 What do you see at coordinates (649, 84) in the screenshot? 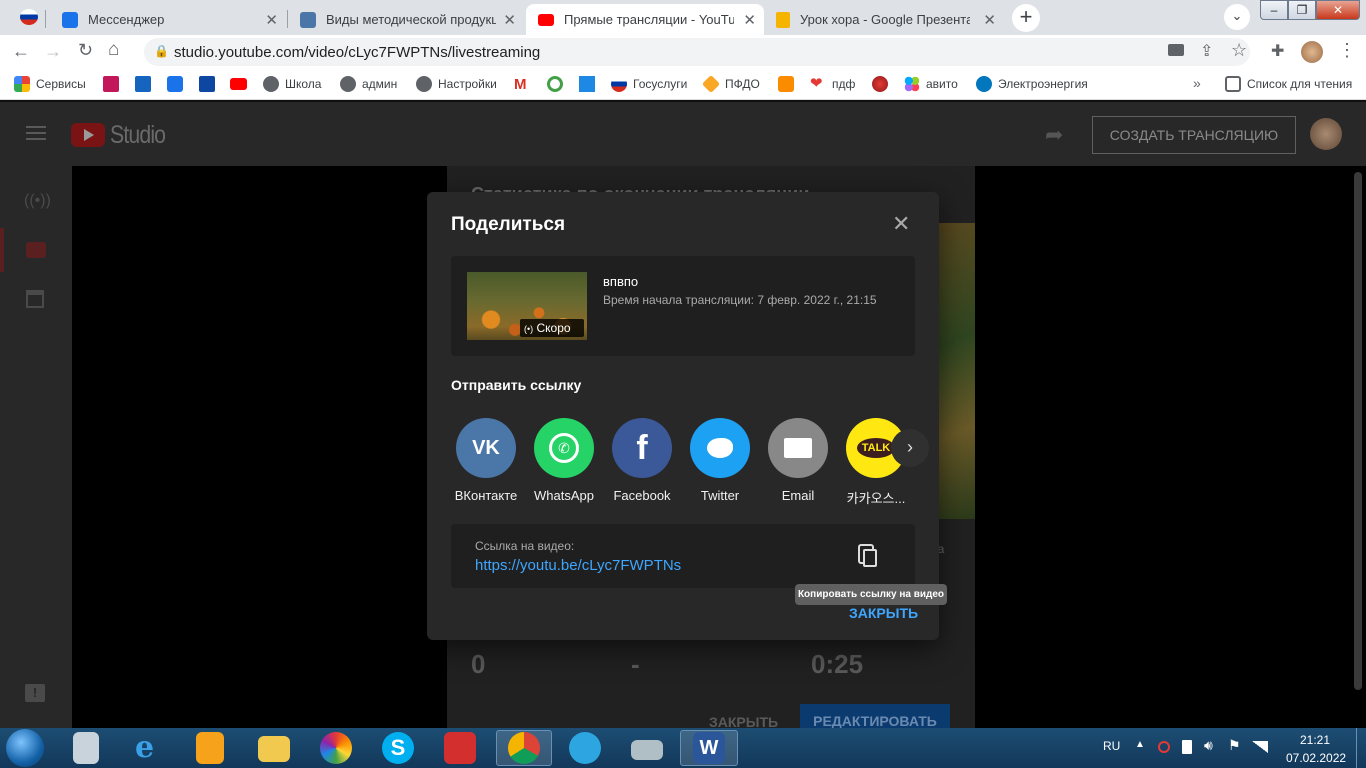
I see `bookmark-gosuslugi: Госуслуги` at bounding box center [649, 84].